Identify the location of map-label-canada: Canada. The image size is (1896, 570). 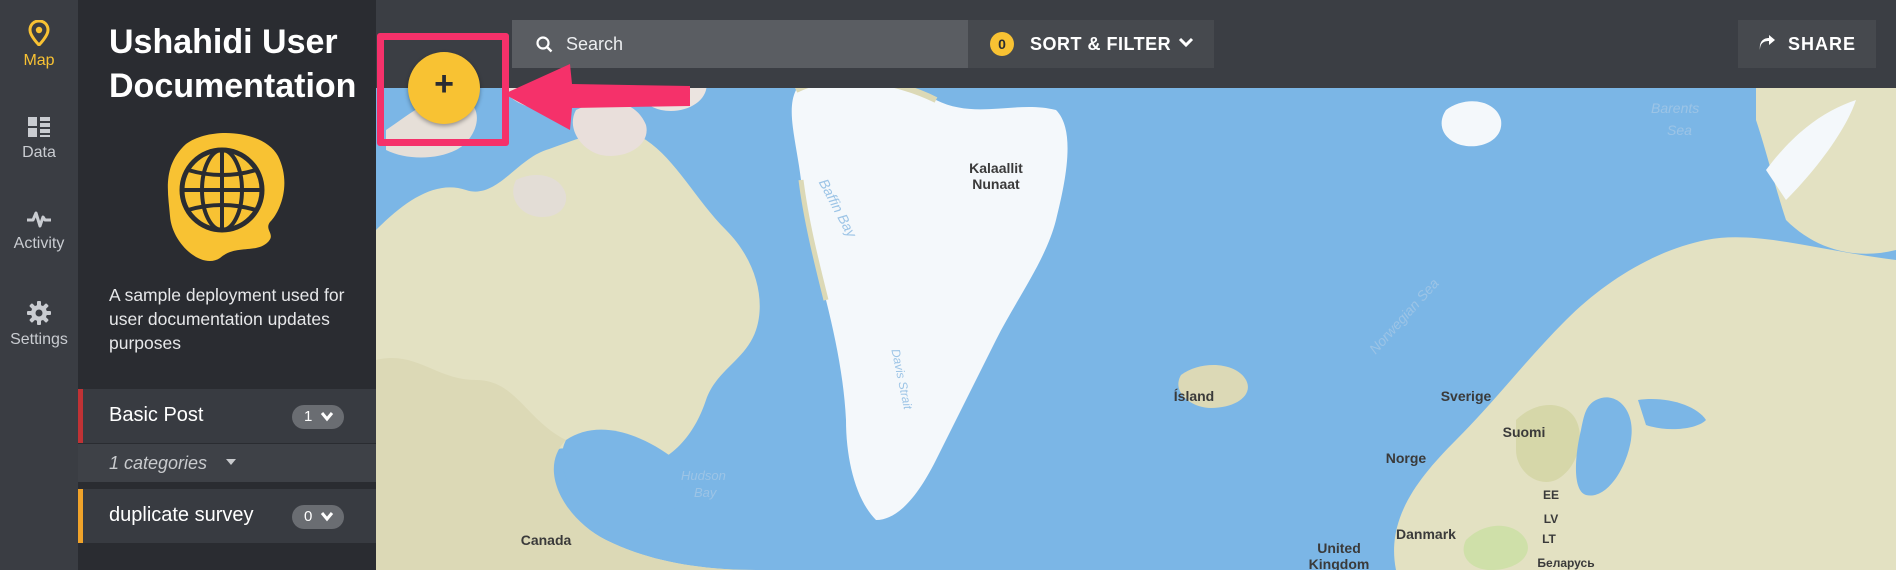
(546, 540).